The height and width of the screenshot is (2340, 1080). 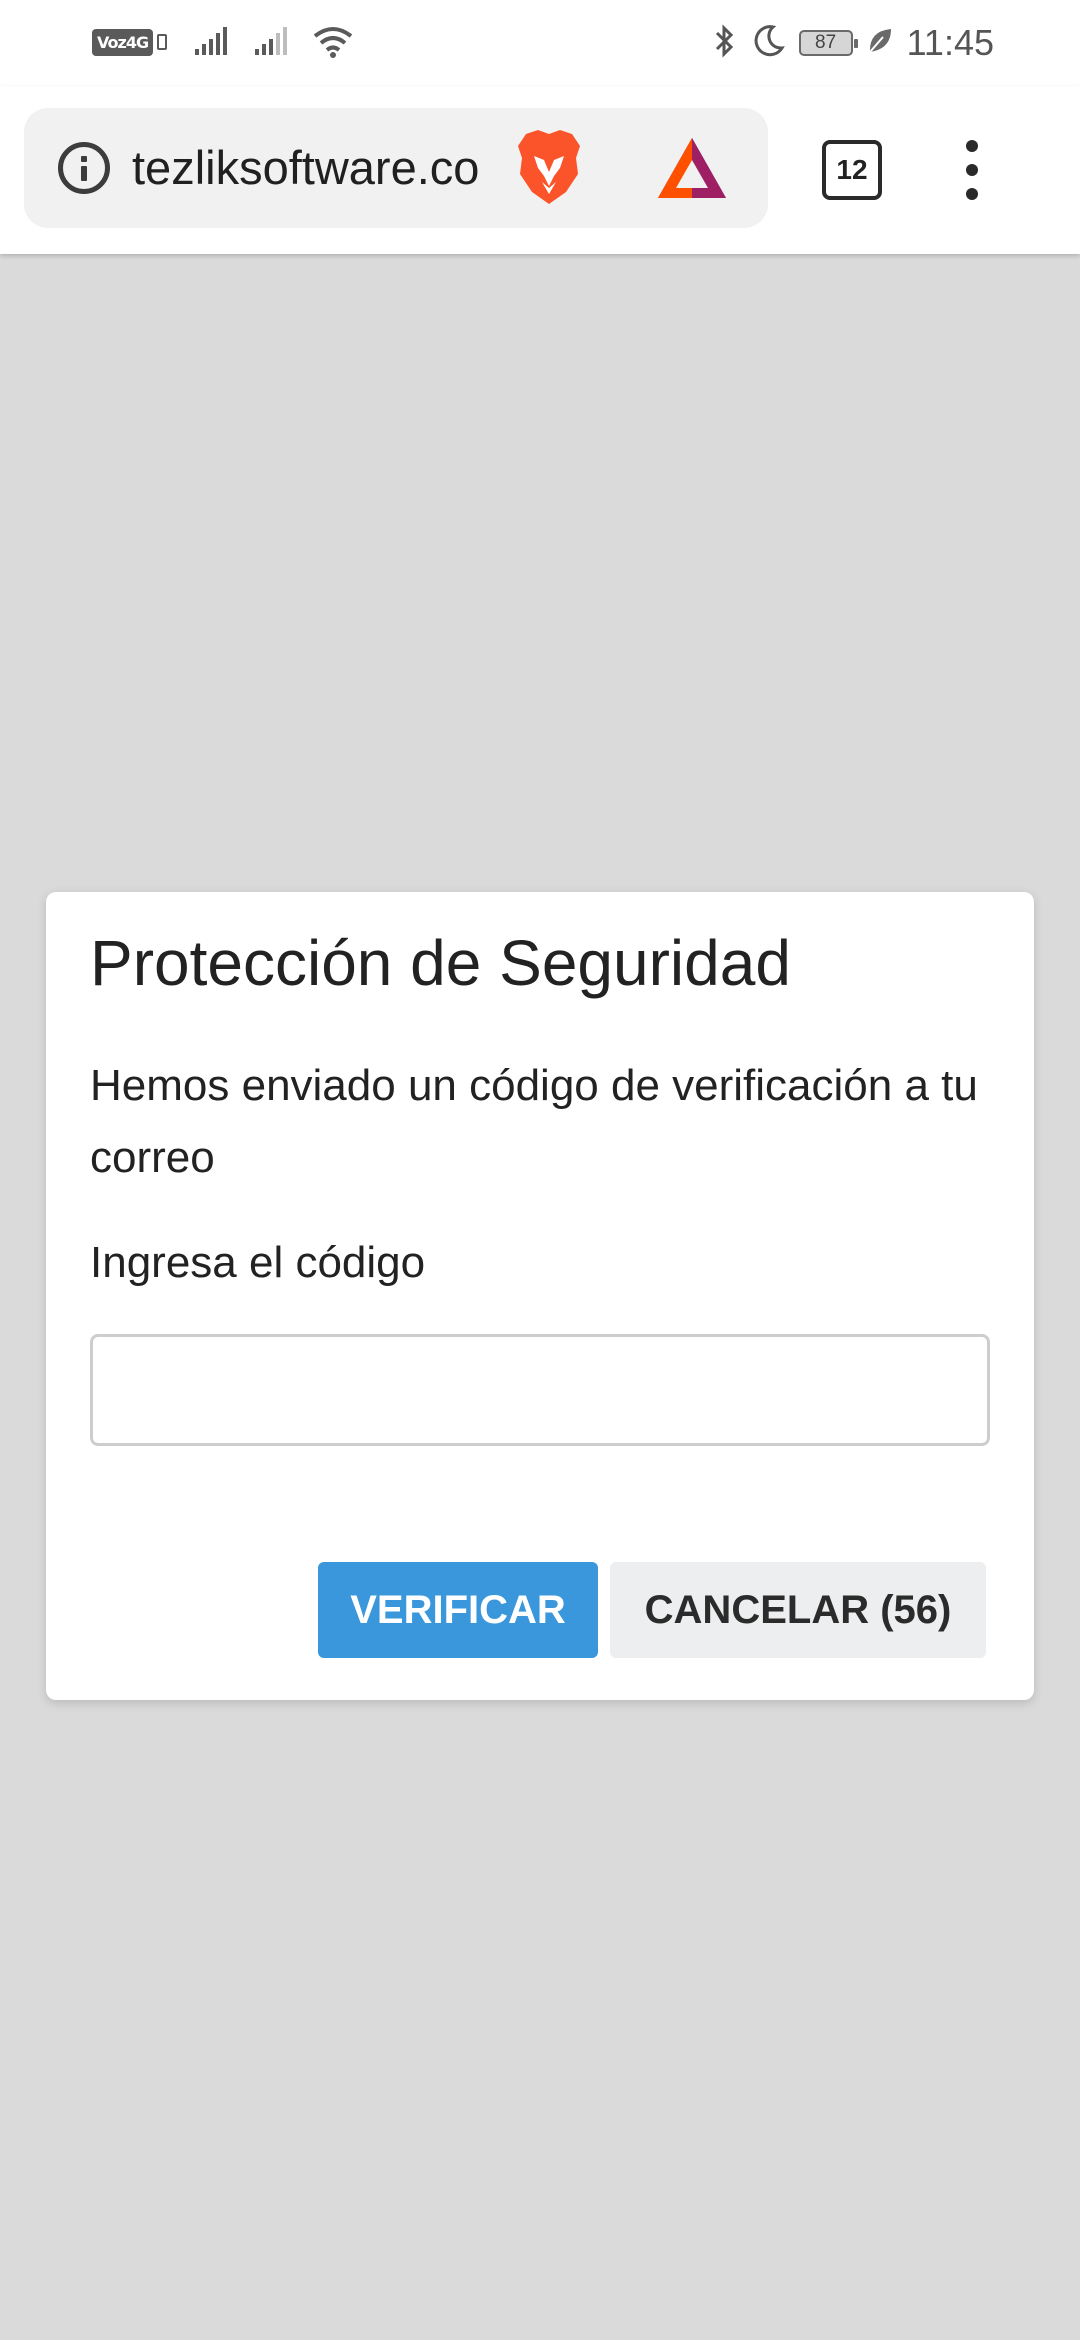 What do you see at coordinates (692, 170) in the screenshot?
I see `bat-triangle-icon` at bounding box center [692, 170].